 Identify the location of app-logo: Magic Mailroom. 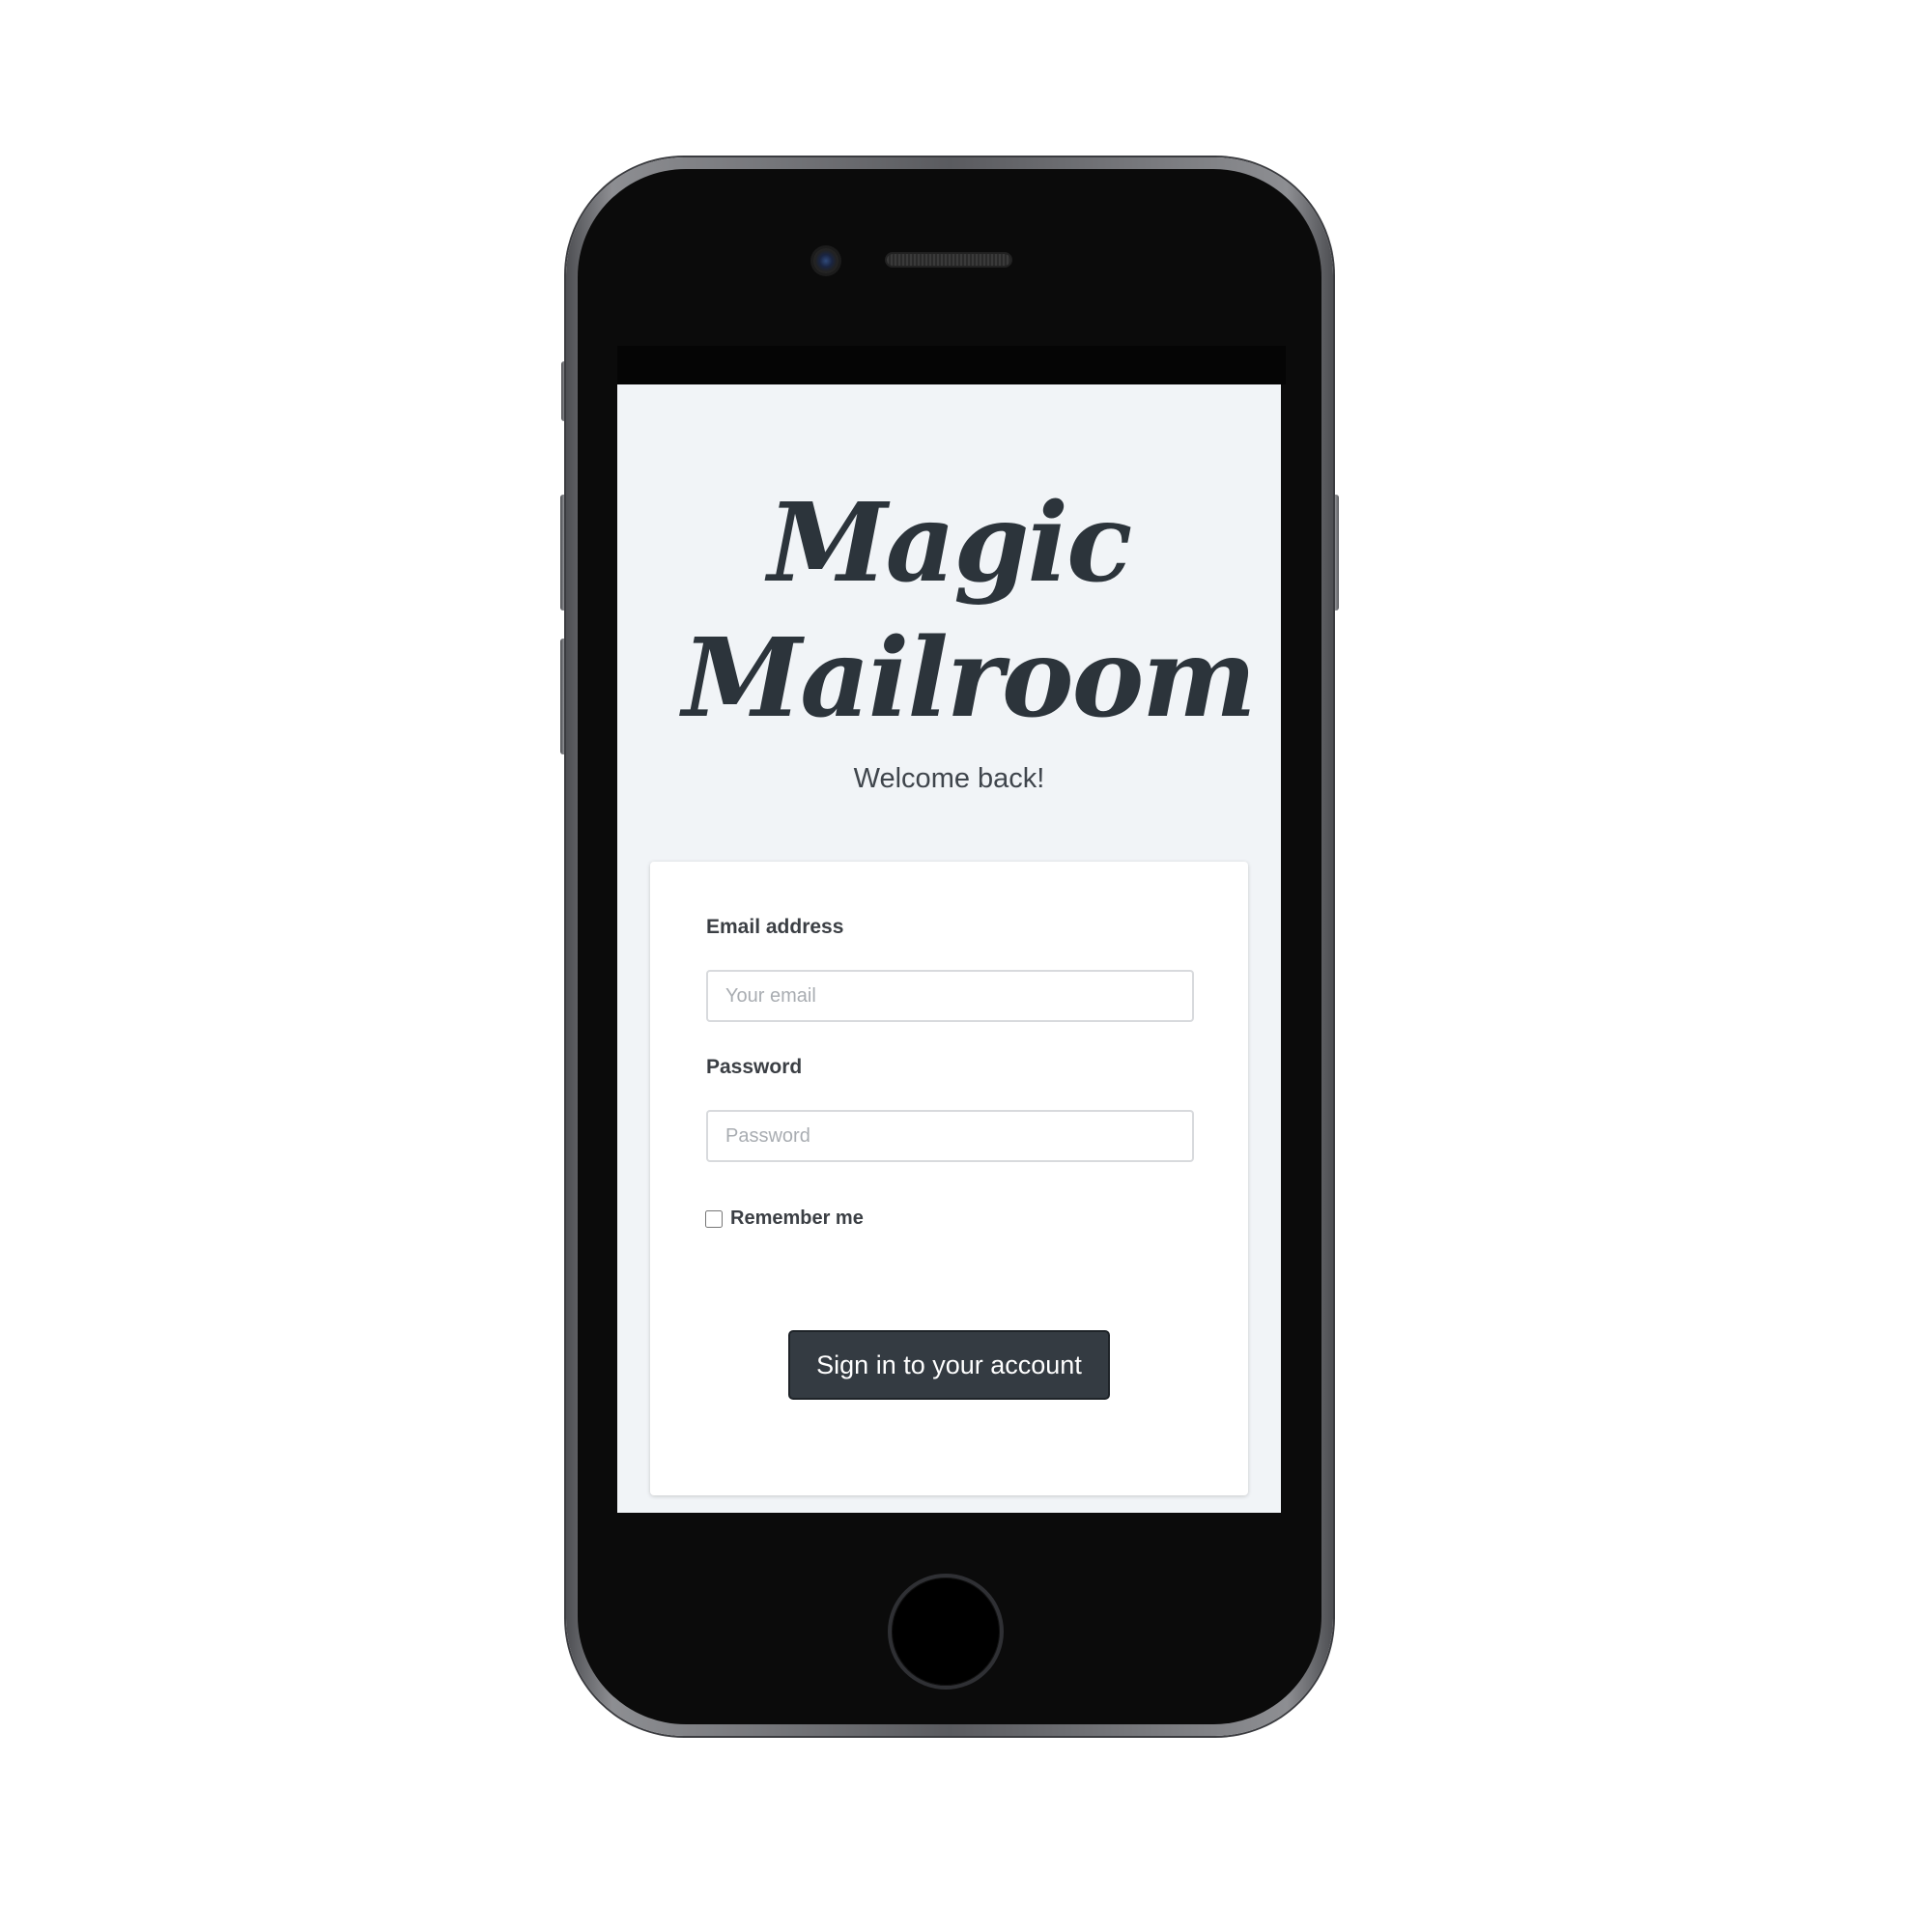
(949, 611).